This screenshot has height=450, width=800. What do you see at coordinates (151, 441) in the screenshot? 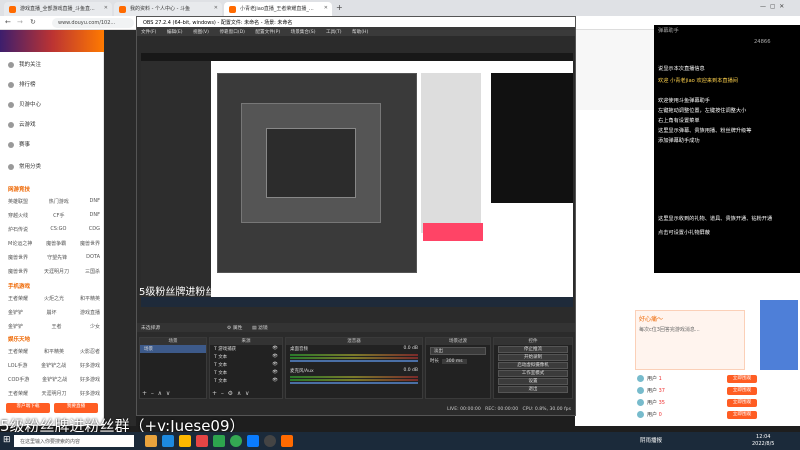
I see `file-explorer-icon` at bounding box center [151, 441].